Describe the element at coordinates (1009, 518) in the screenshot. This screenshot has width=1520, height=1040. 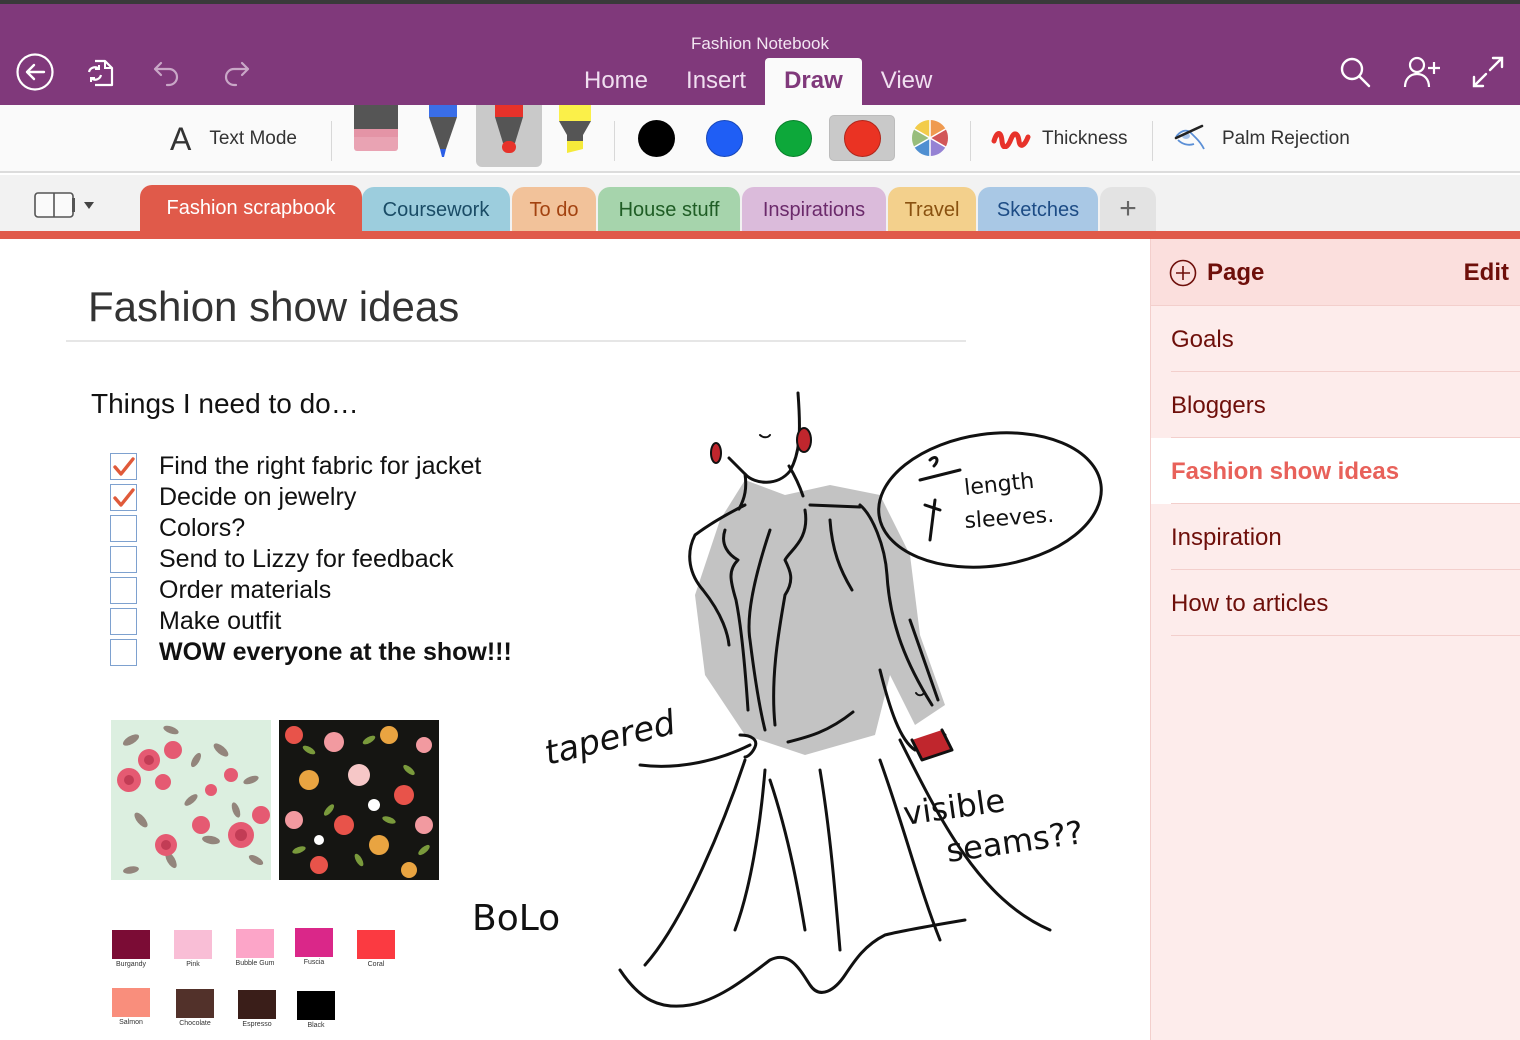
I see `annotation-sleeves: sleeves.` at that location.